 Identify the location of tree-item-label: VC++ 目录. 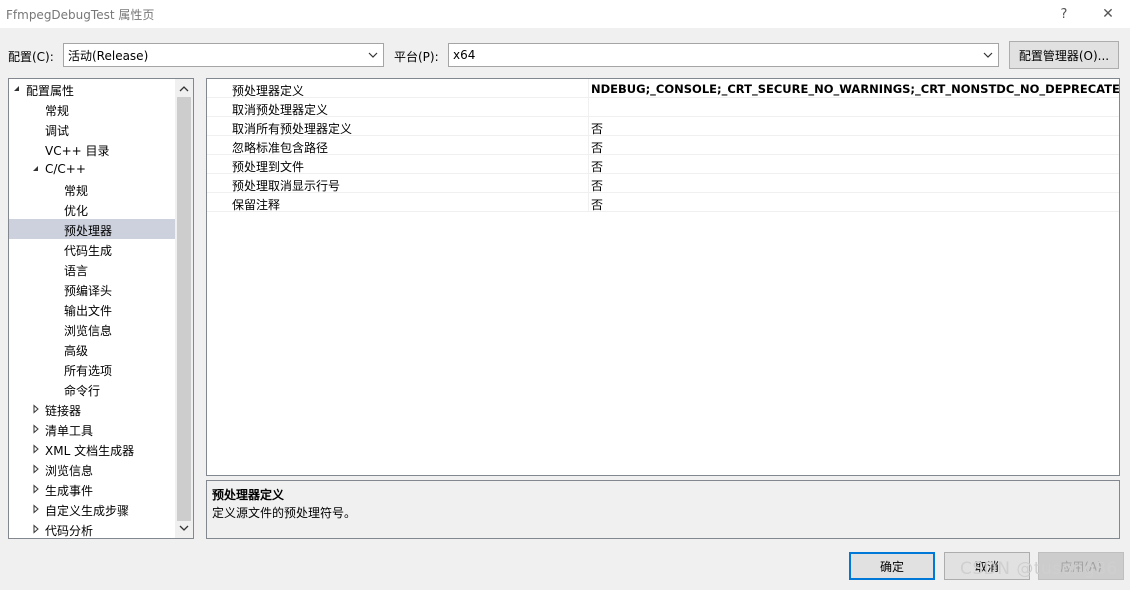
(77, 151).